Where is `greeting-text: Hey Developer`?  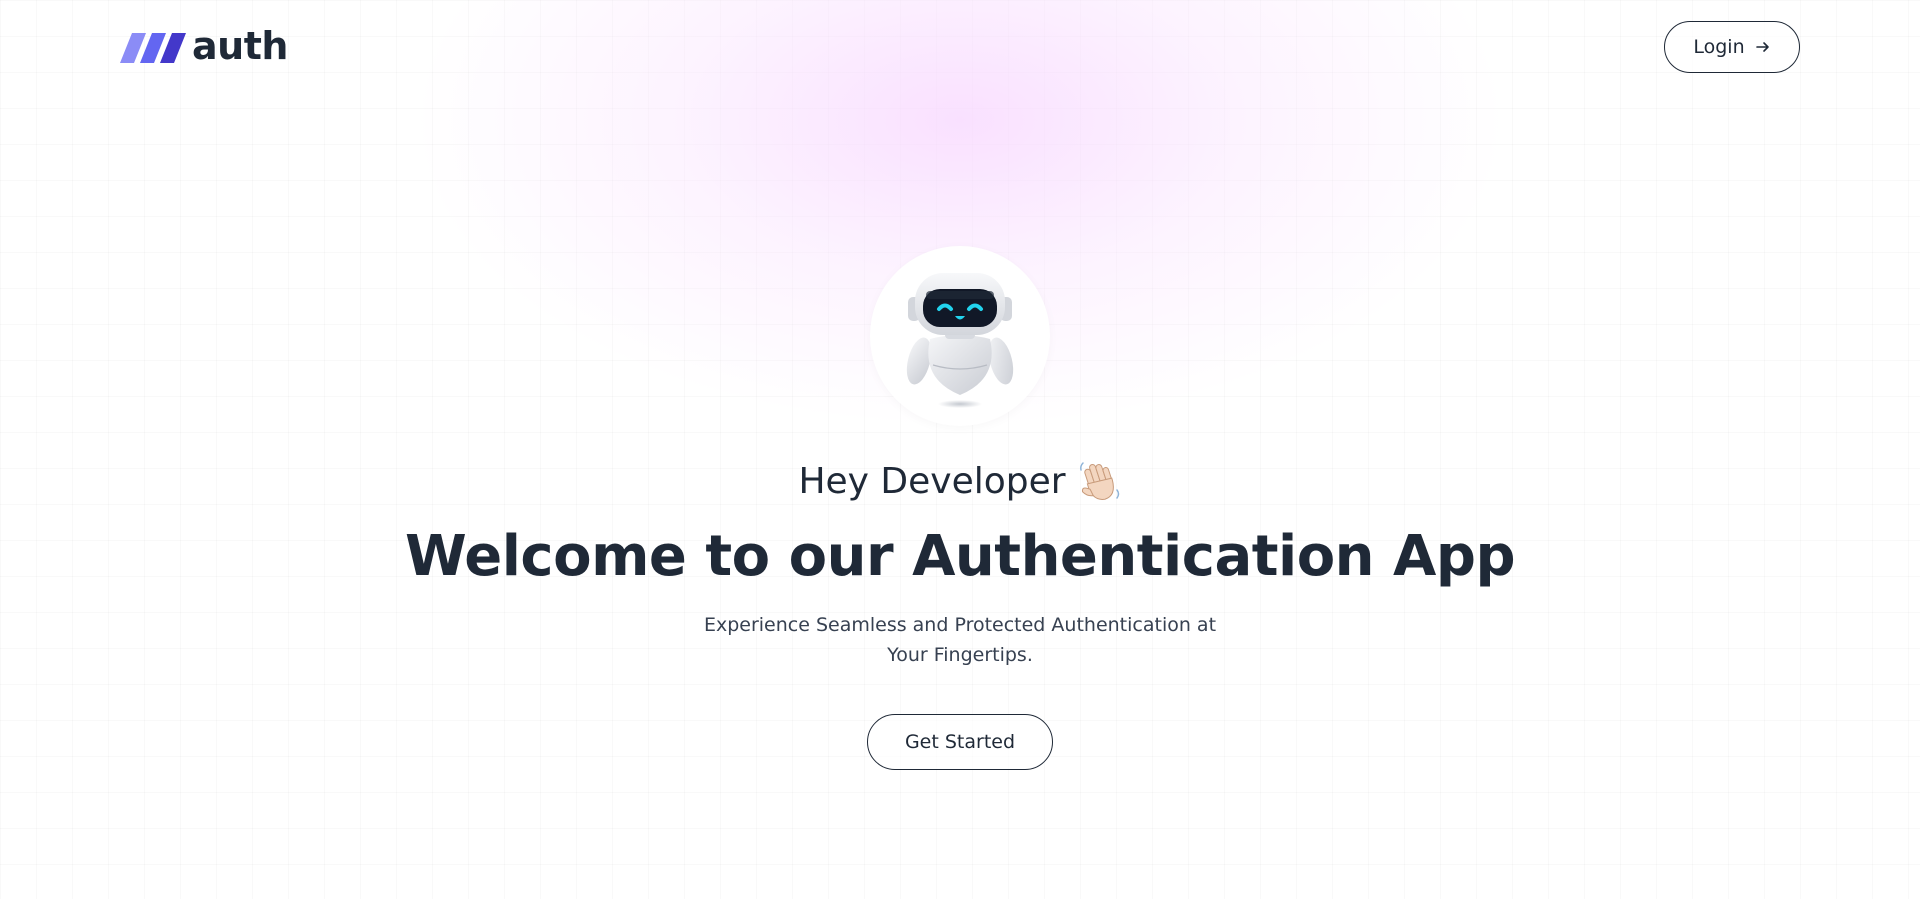 greeting-text: Hey Developer is located at coordinates (932, 481).